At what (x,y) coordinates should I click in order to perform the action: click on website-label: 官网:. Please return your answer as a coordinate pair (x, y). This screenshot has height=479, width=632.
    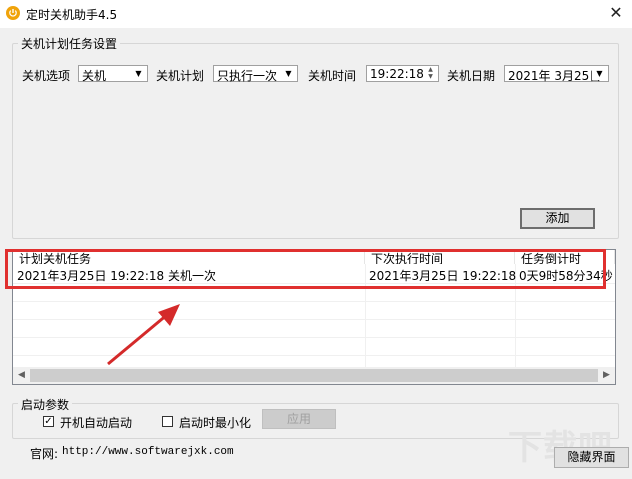
    Looking at the image, I should click on (44, 454).